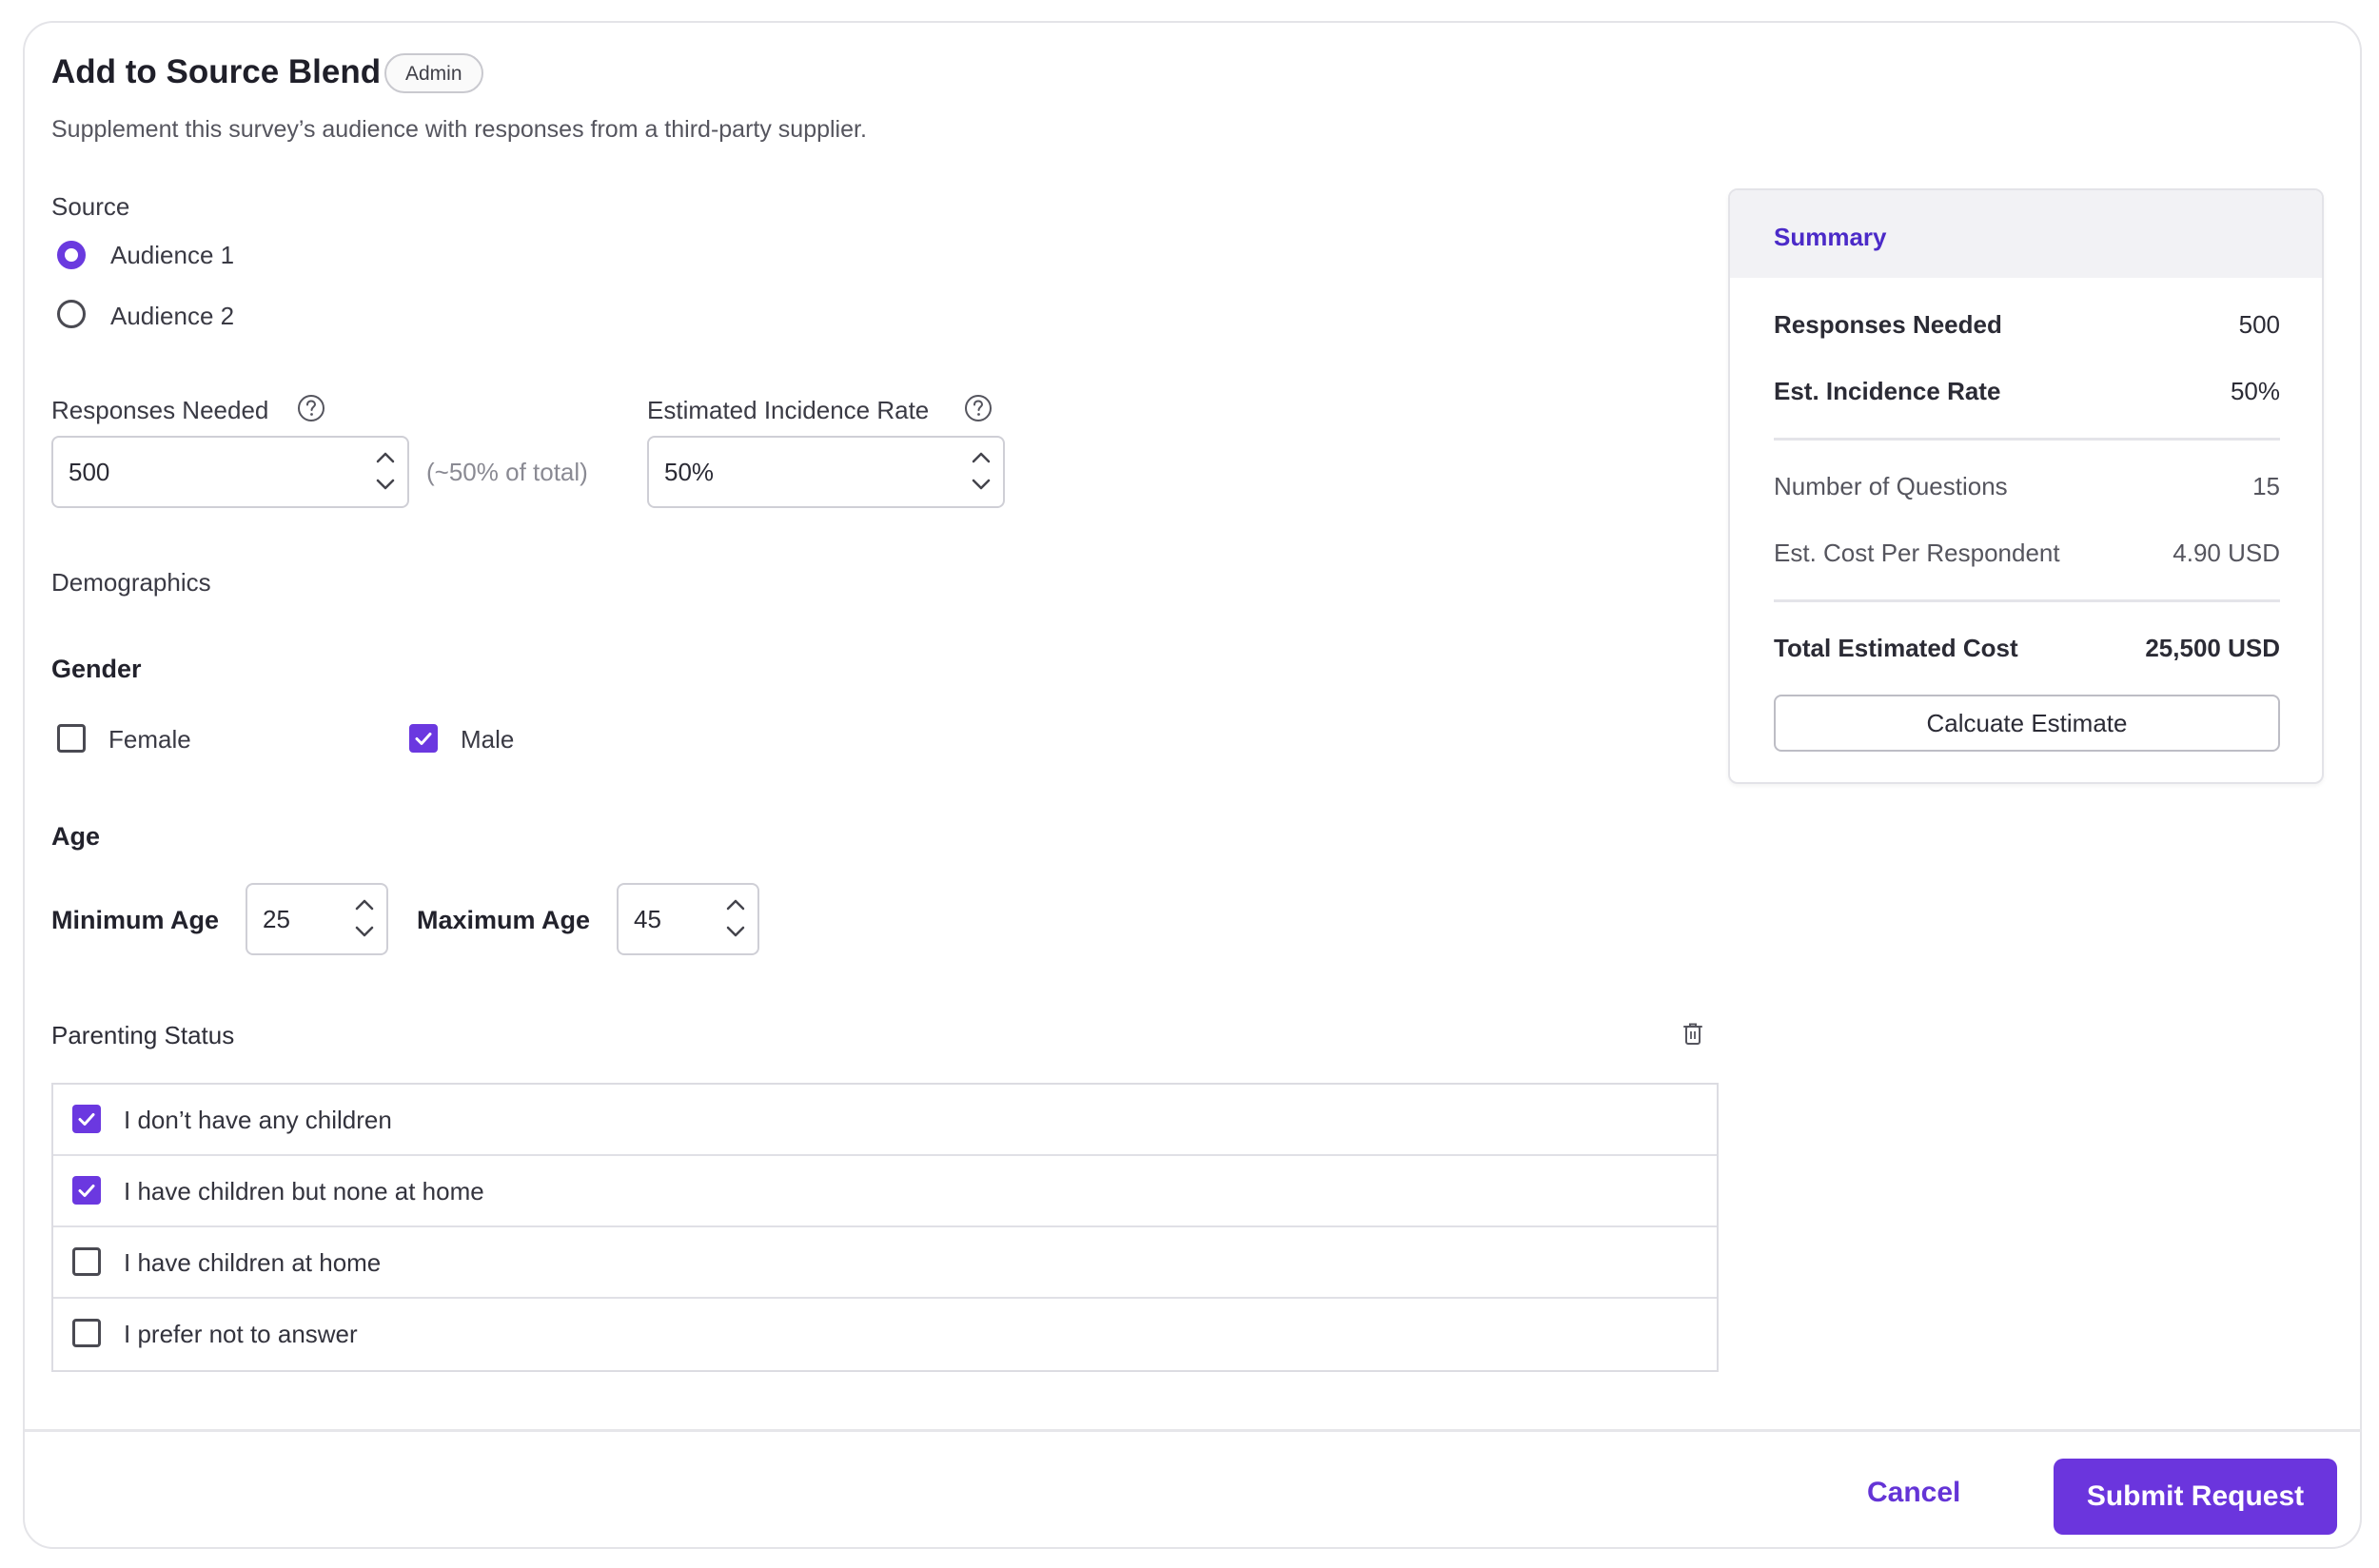  I want to click on list-item: I prefer not to answer, so click(885, 1334).